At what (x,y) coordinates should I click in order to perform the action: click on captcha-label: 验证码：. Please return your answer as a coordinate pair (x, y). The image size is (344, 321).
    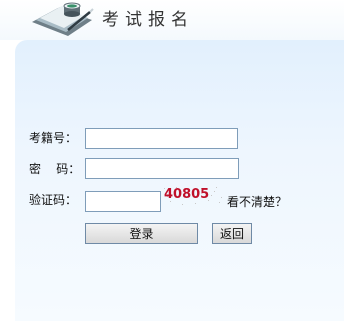
    Looking at the image, I should click on (53, 200).